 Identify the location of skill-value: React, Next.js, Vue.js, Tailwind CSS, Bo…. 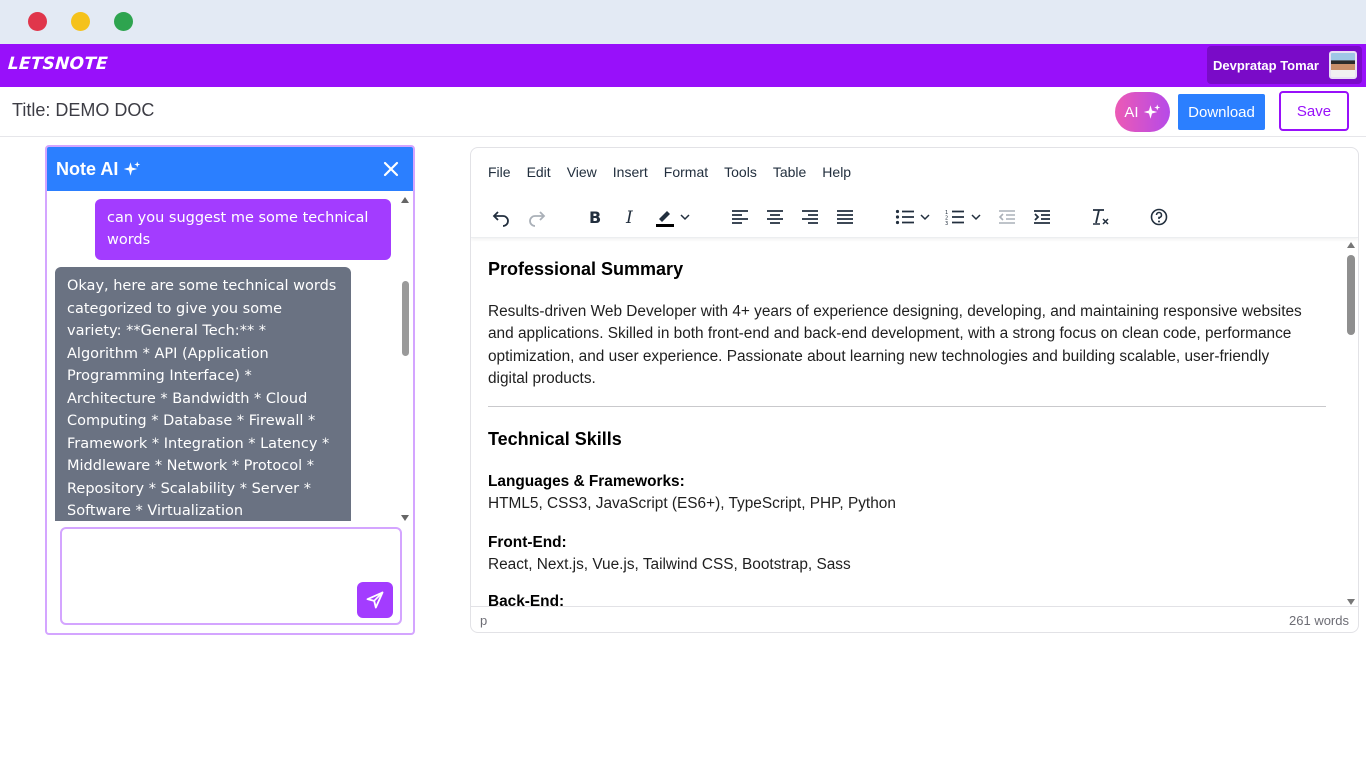
(669, 565).